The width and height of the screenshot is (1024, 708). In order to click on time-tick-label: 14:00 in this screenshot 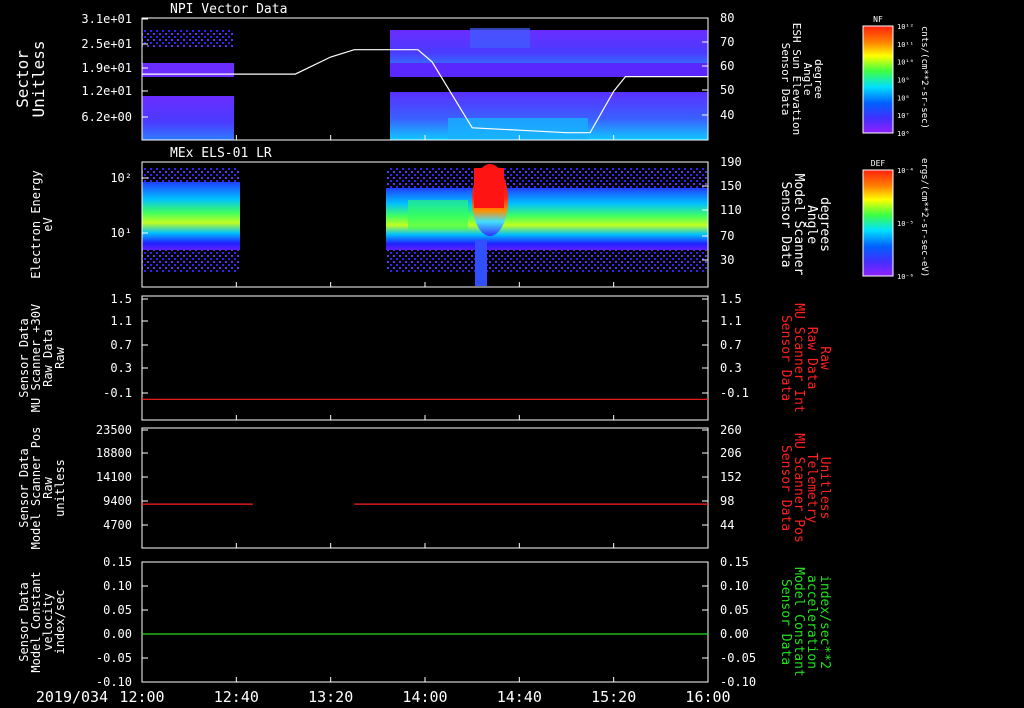, I will do `click(424, 697)`.